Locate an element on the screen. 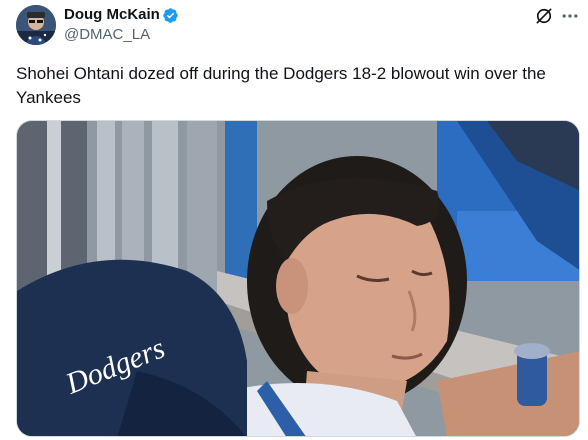 The width and height of the screenshot is (588, 440). author-name: Doug McKain is located at coordinates (112, 14).